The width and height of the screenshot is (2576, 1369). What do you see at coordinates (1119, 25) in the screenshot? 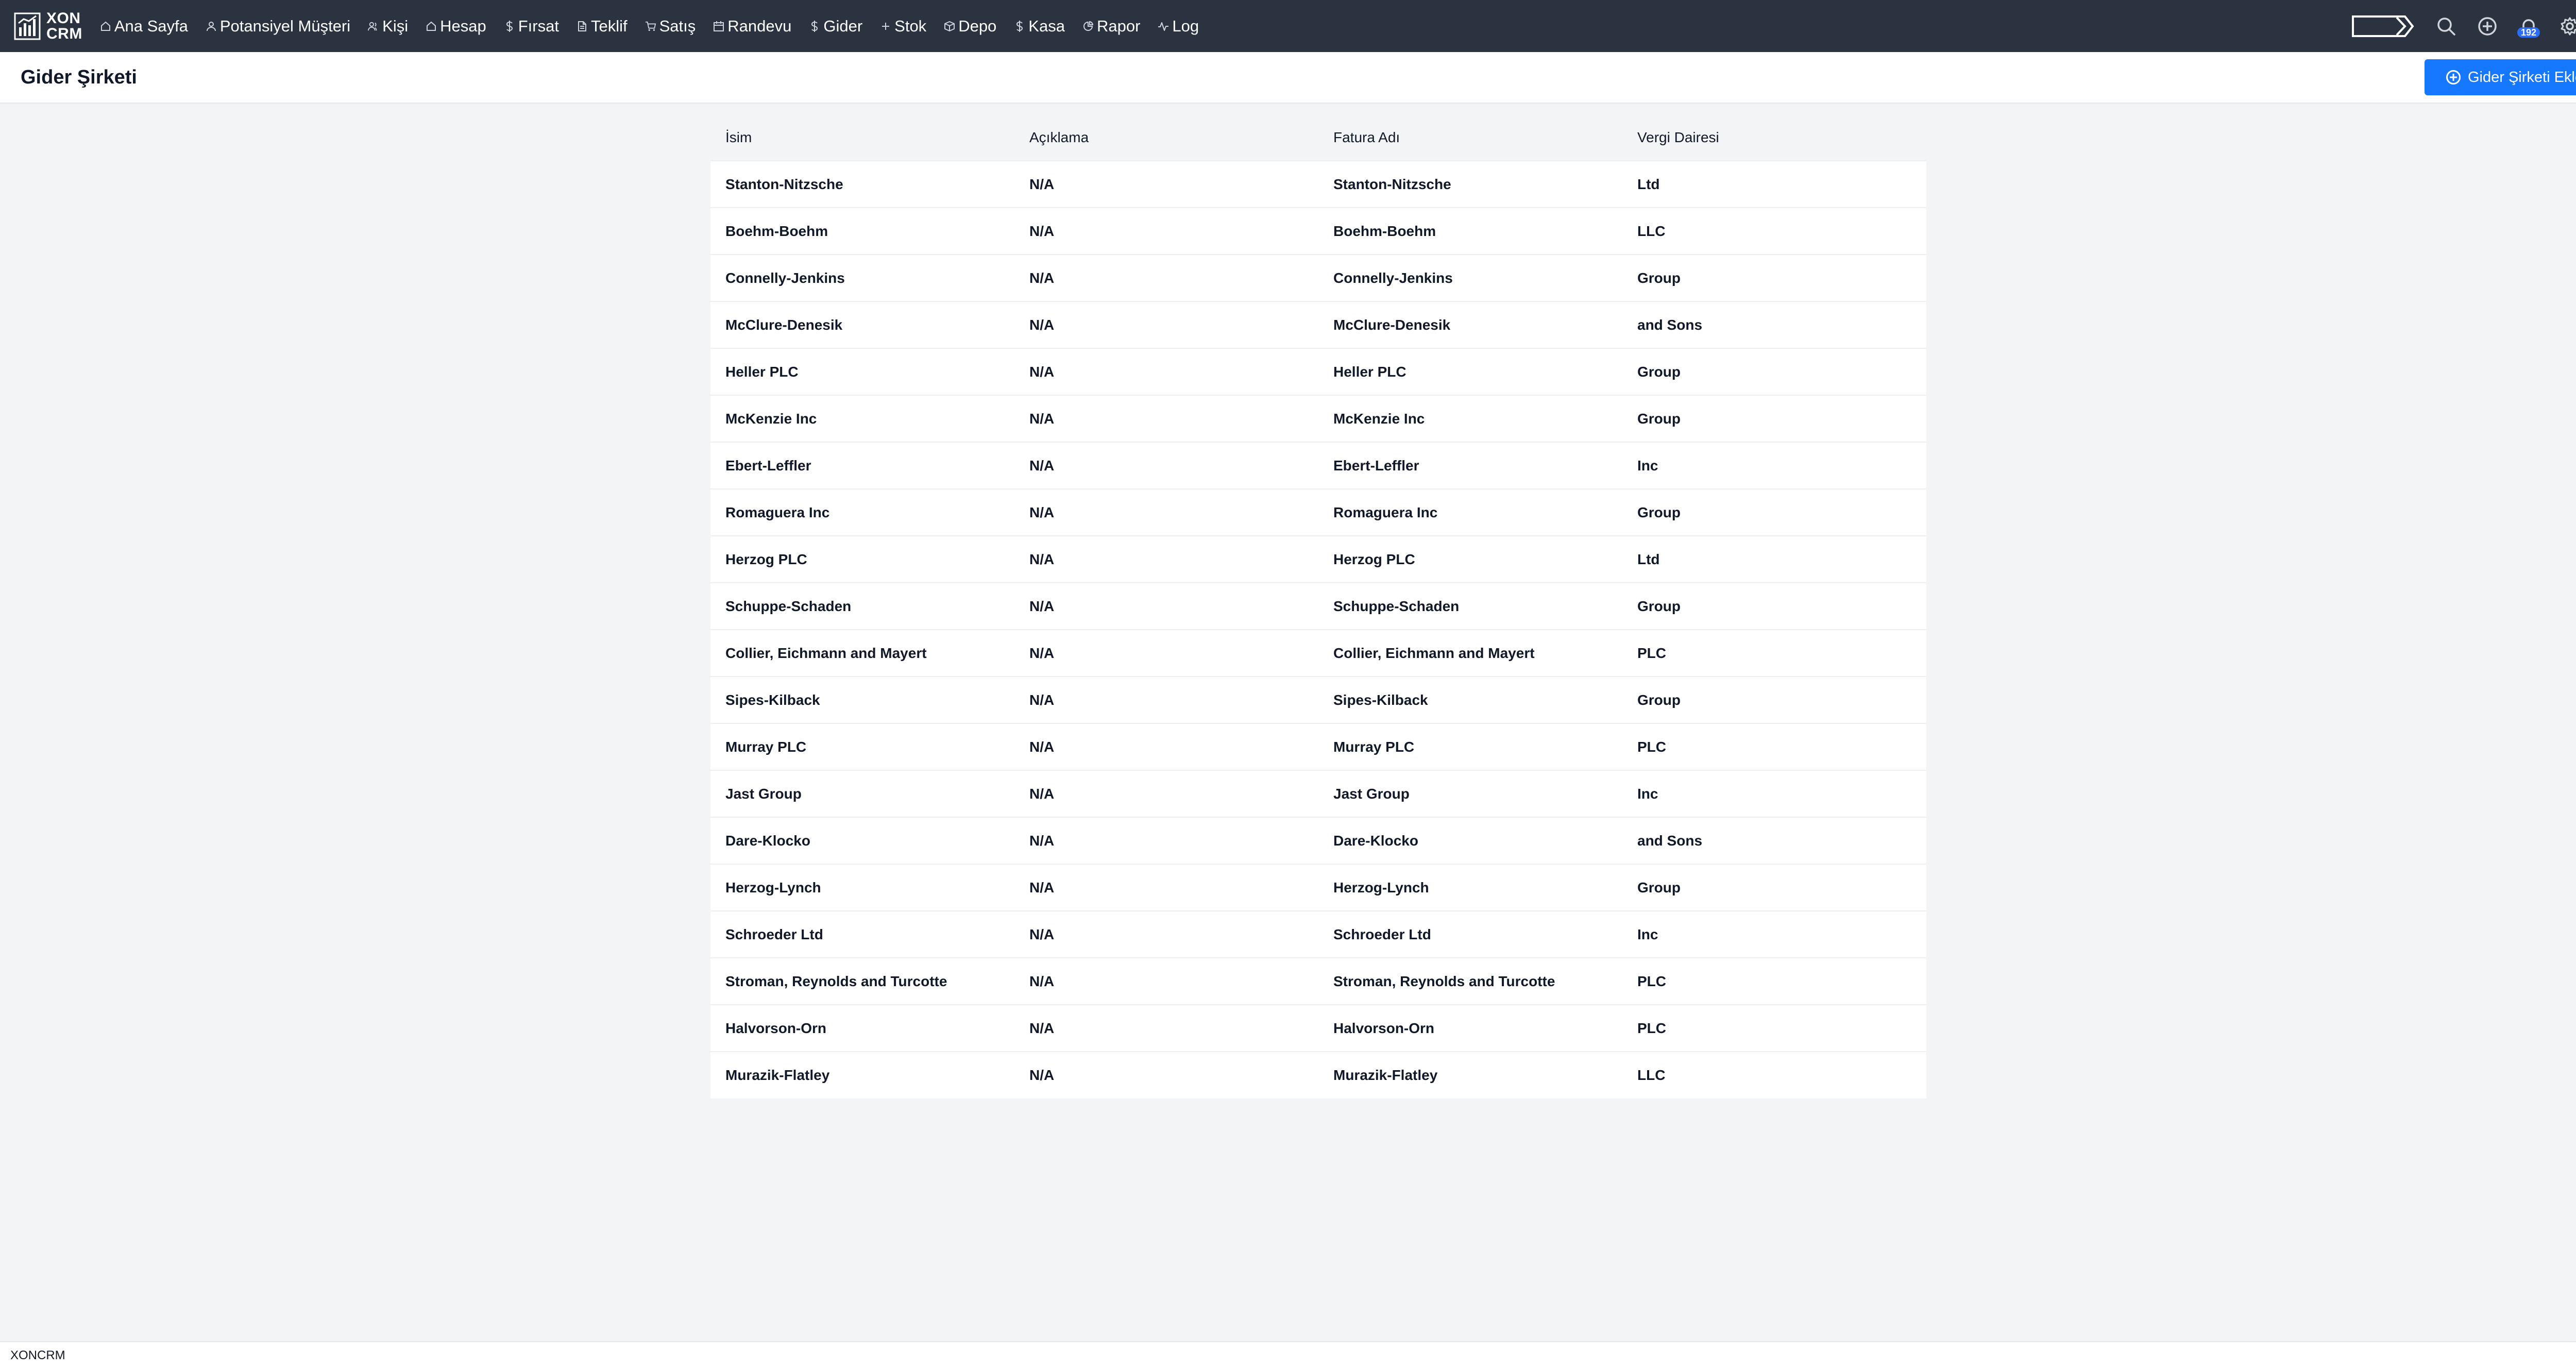
I see `nav-item-label: Rapor` at bounding box center [1119, 25].